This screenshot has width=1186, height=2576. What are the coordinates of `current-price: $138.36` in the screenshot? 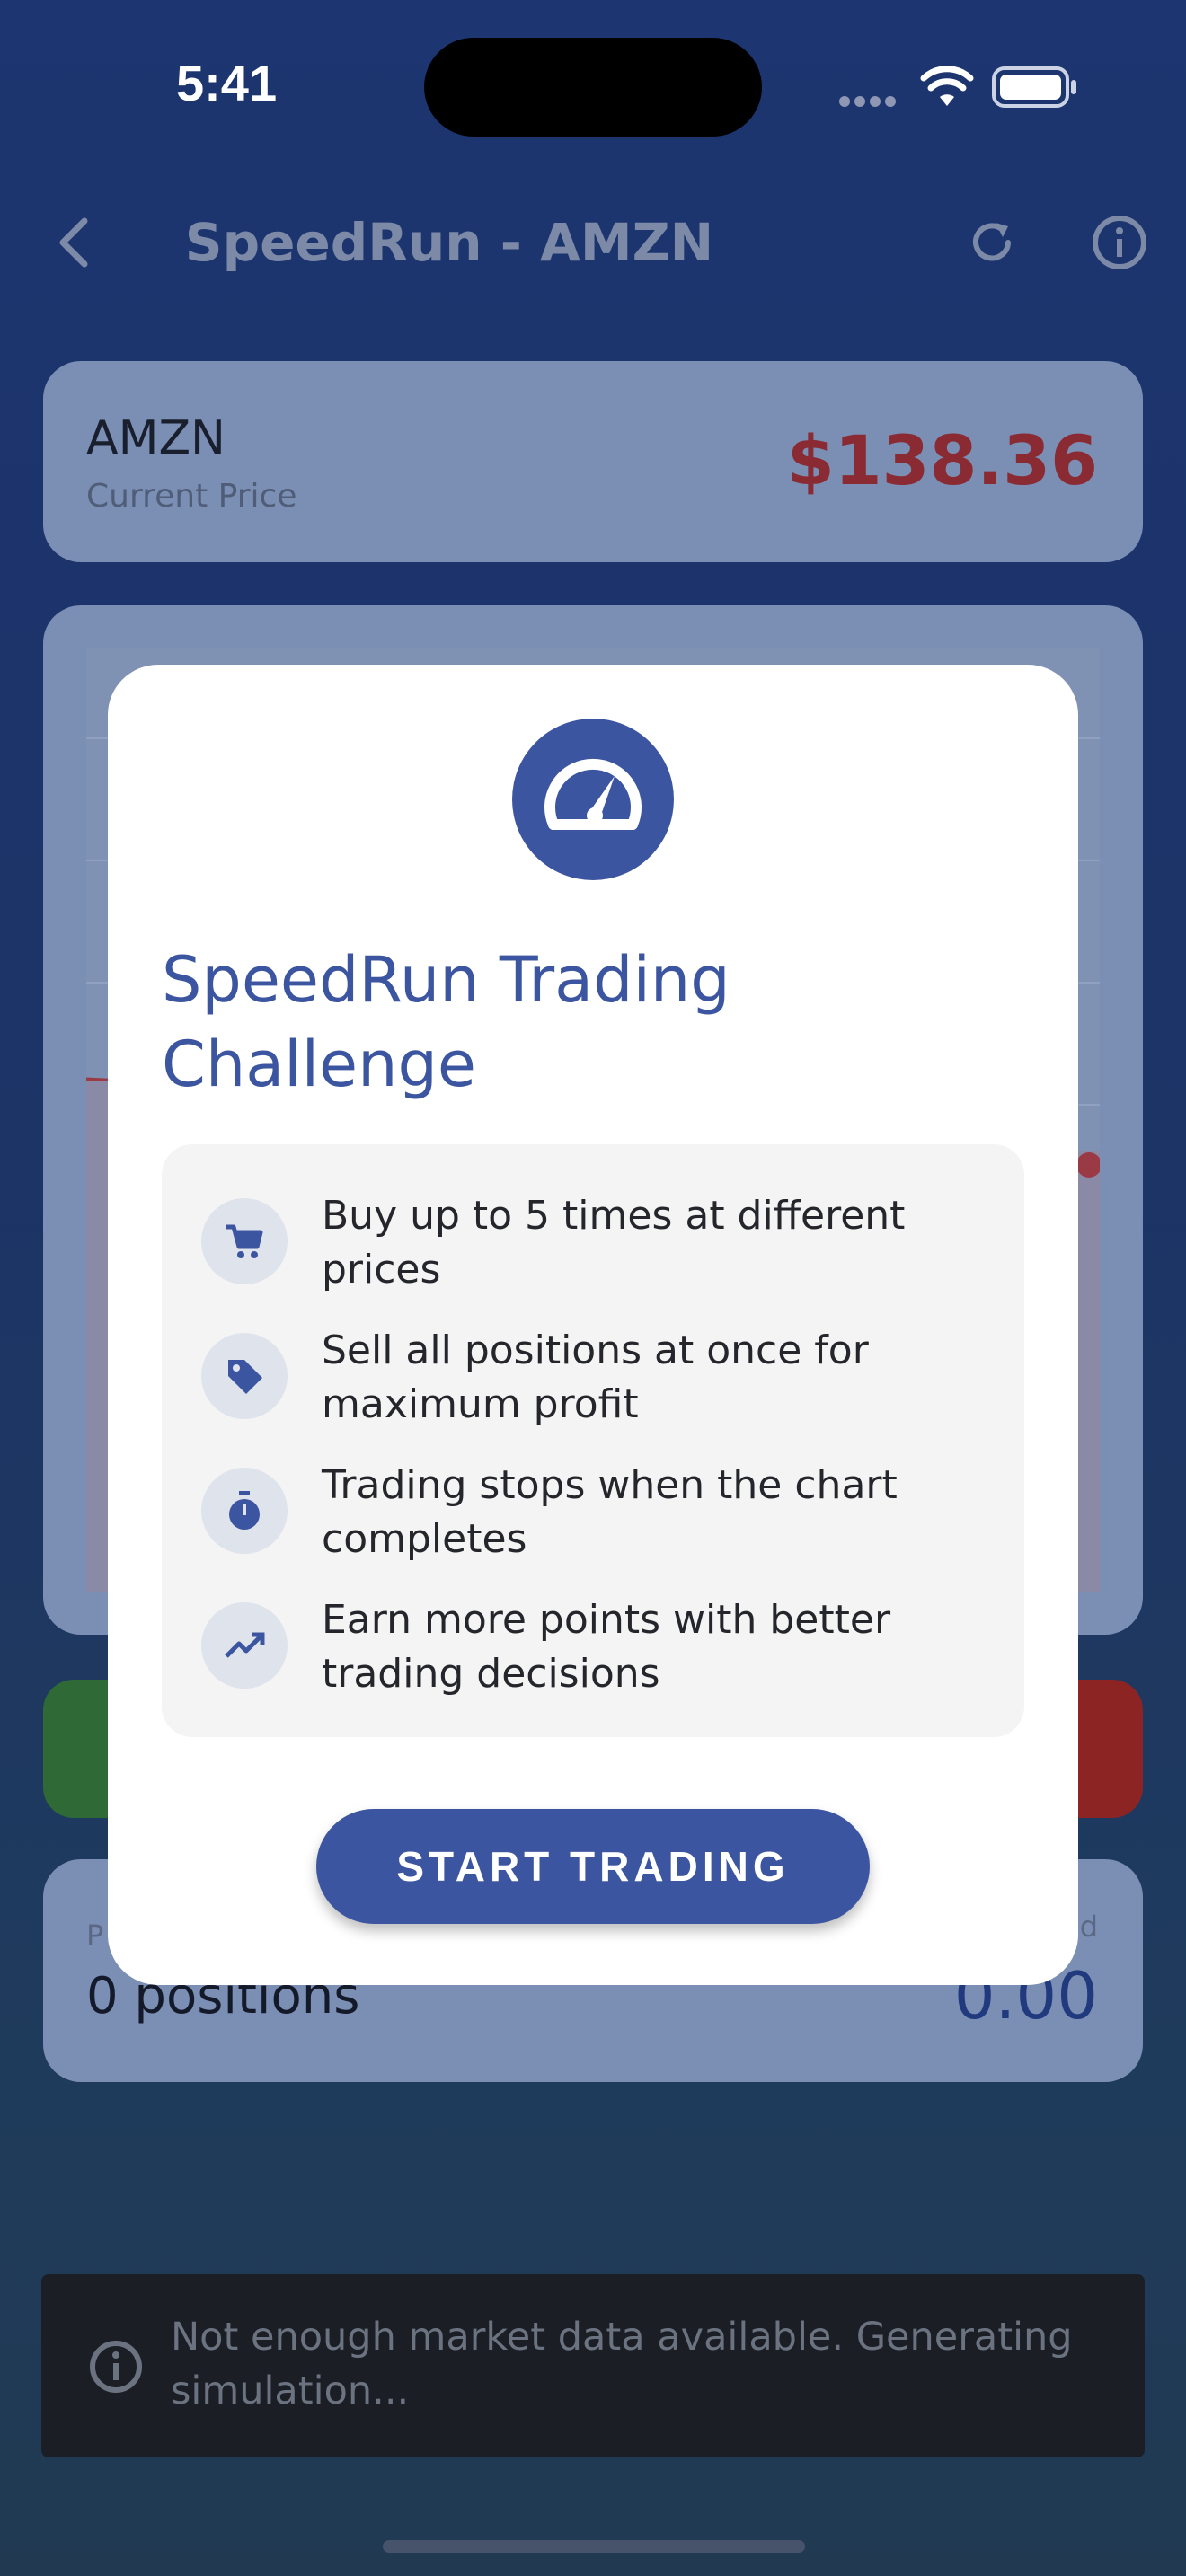 It's located at (942, 460).